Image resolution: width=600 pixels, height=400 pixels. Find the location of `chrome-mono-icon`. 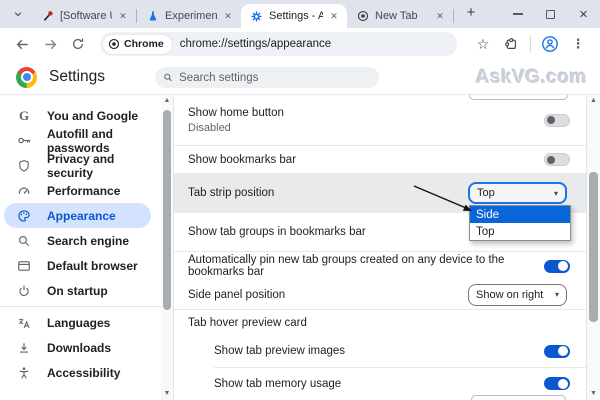

chrome-mono-icon is located at coordinates (114, 44).